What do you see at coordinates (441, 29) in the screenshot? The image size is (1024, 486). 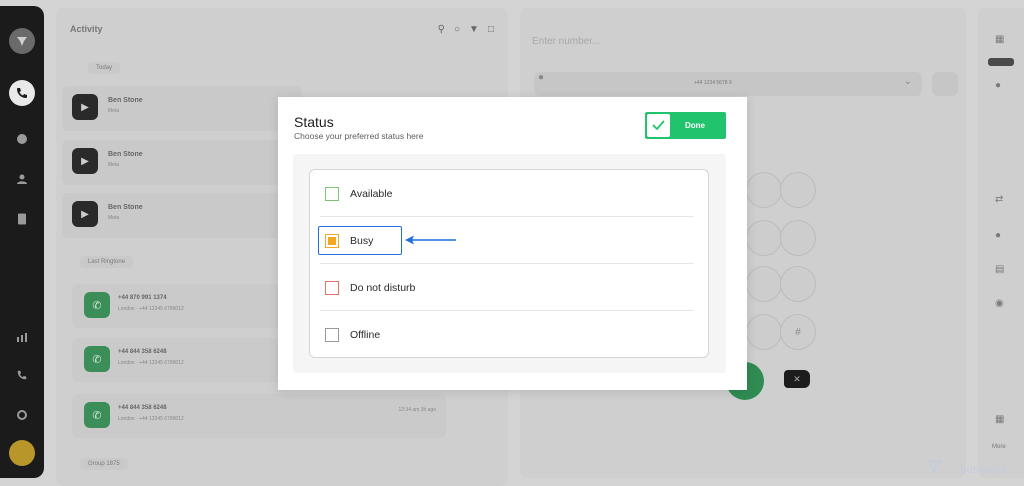 I see `search-icon: ⚲` at bounding box center [441, 29].